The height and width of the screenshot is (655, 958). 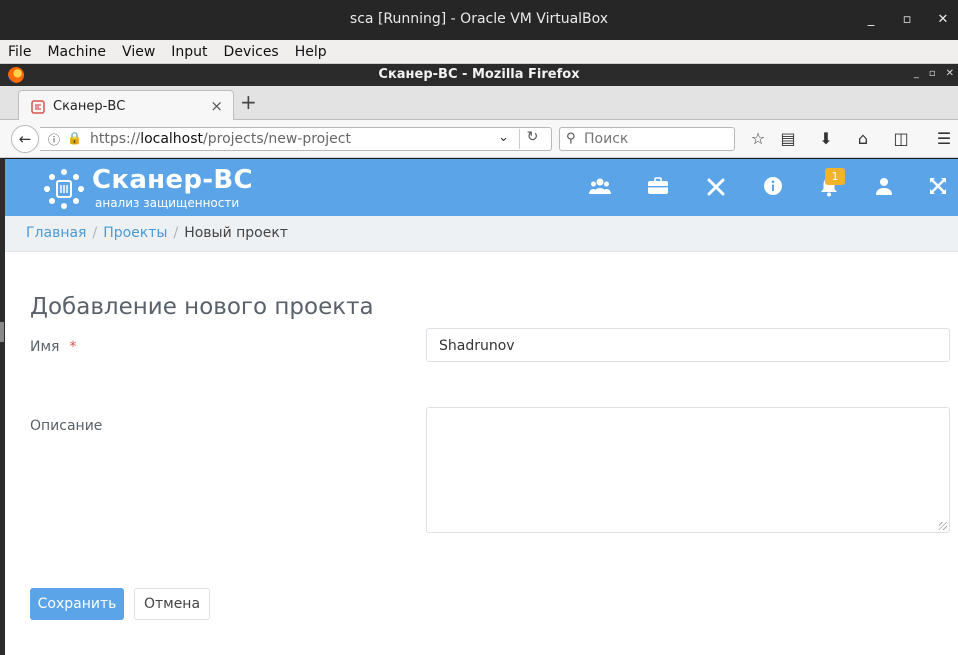 What do you see at coordinates (571, 138) in the screenshot?
I see `search-icon: ⚲` at bounding box center [571, 138].